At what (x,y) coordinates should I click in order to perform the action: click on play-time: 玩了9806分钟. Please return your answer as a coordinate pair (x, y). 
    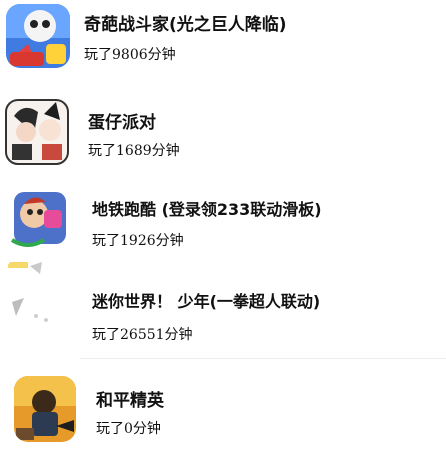
    Looking at the image, I should click on (130, 55).